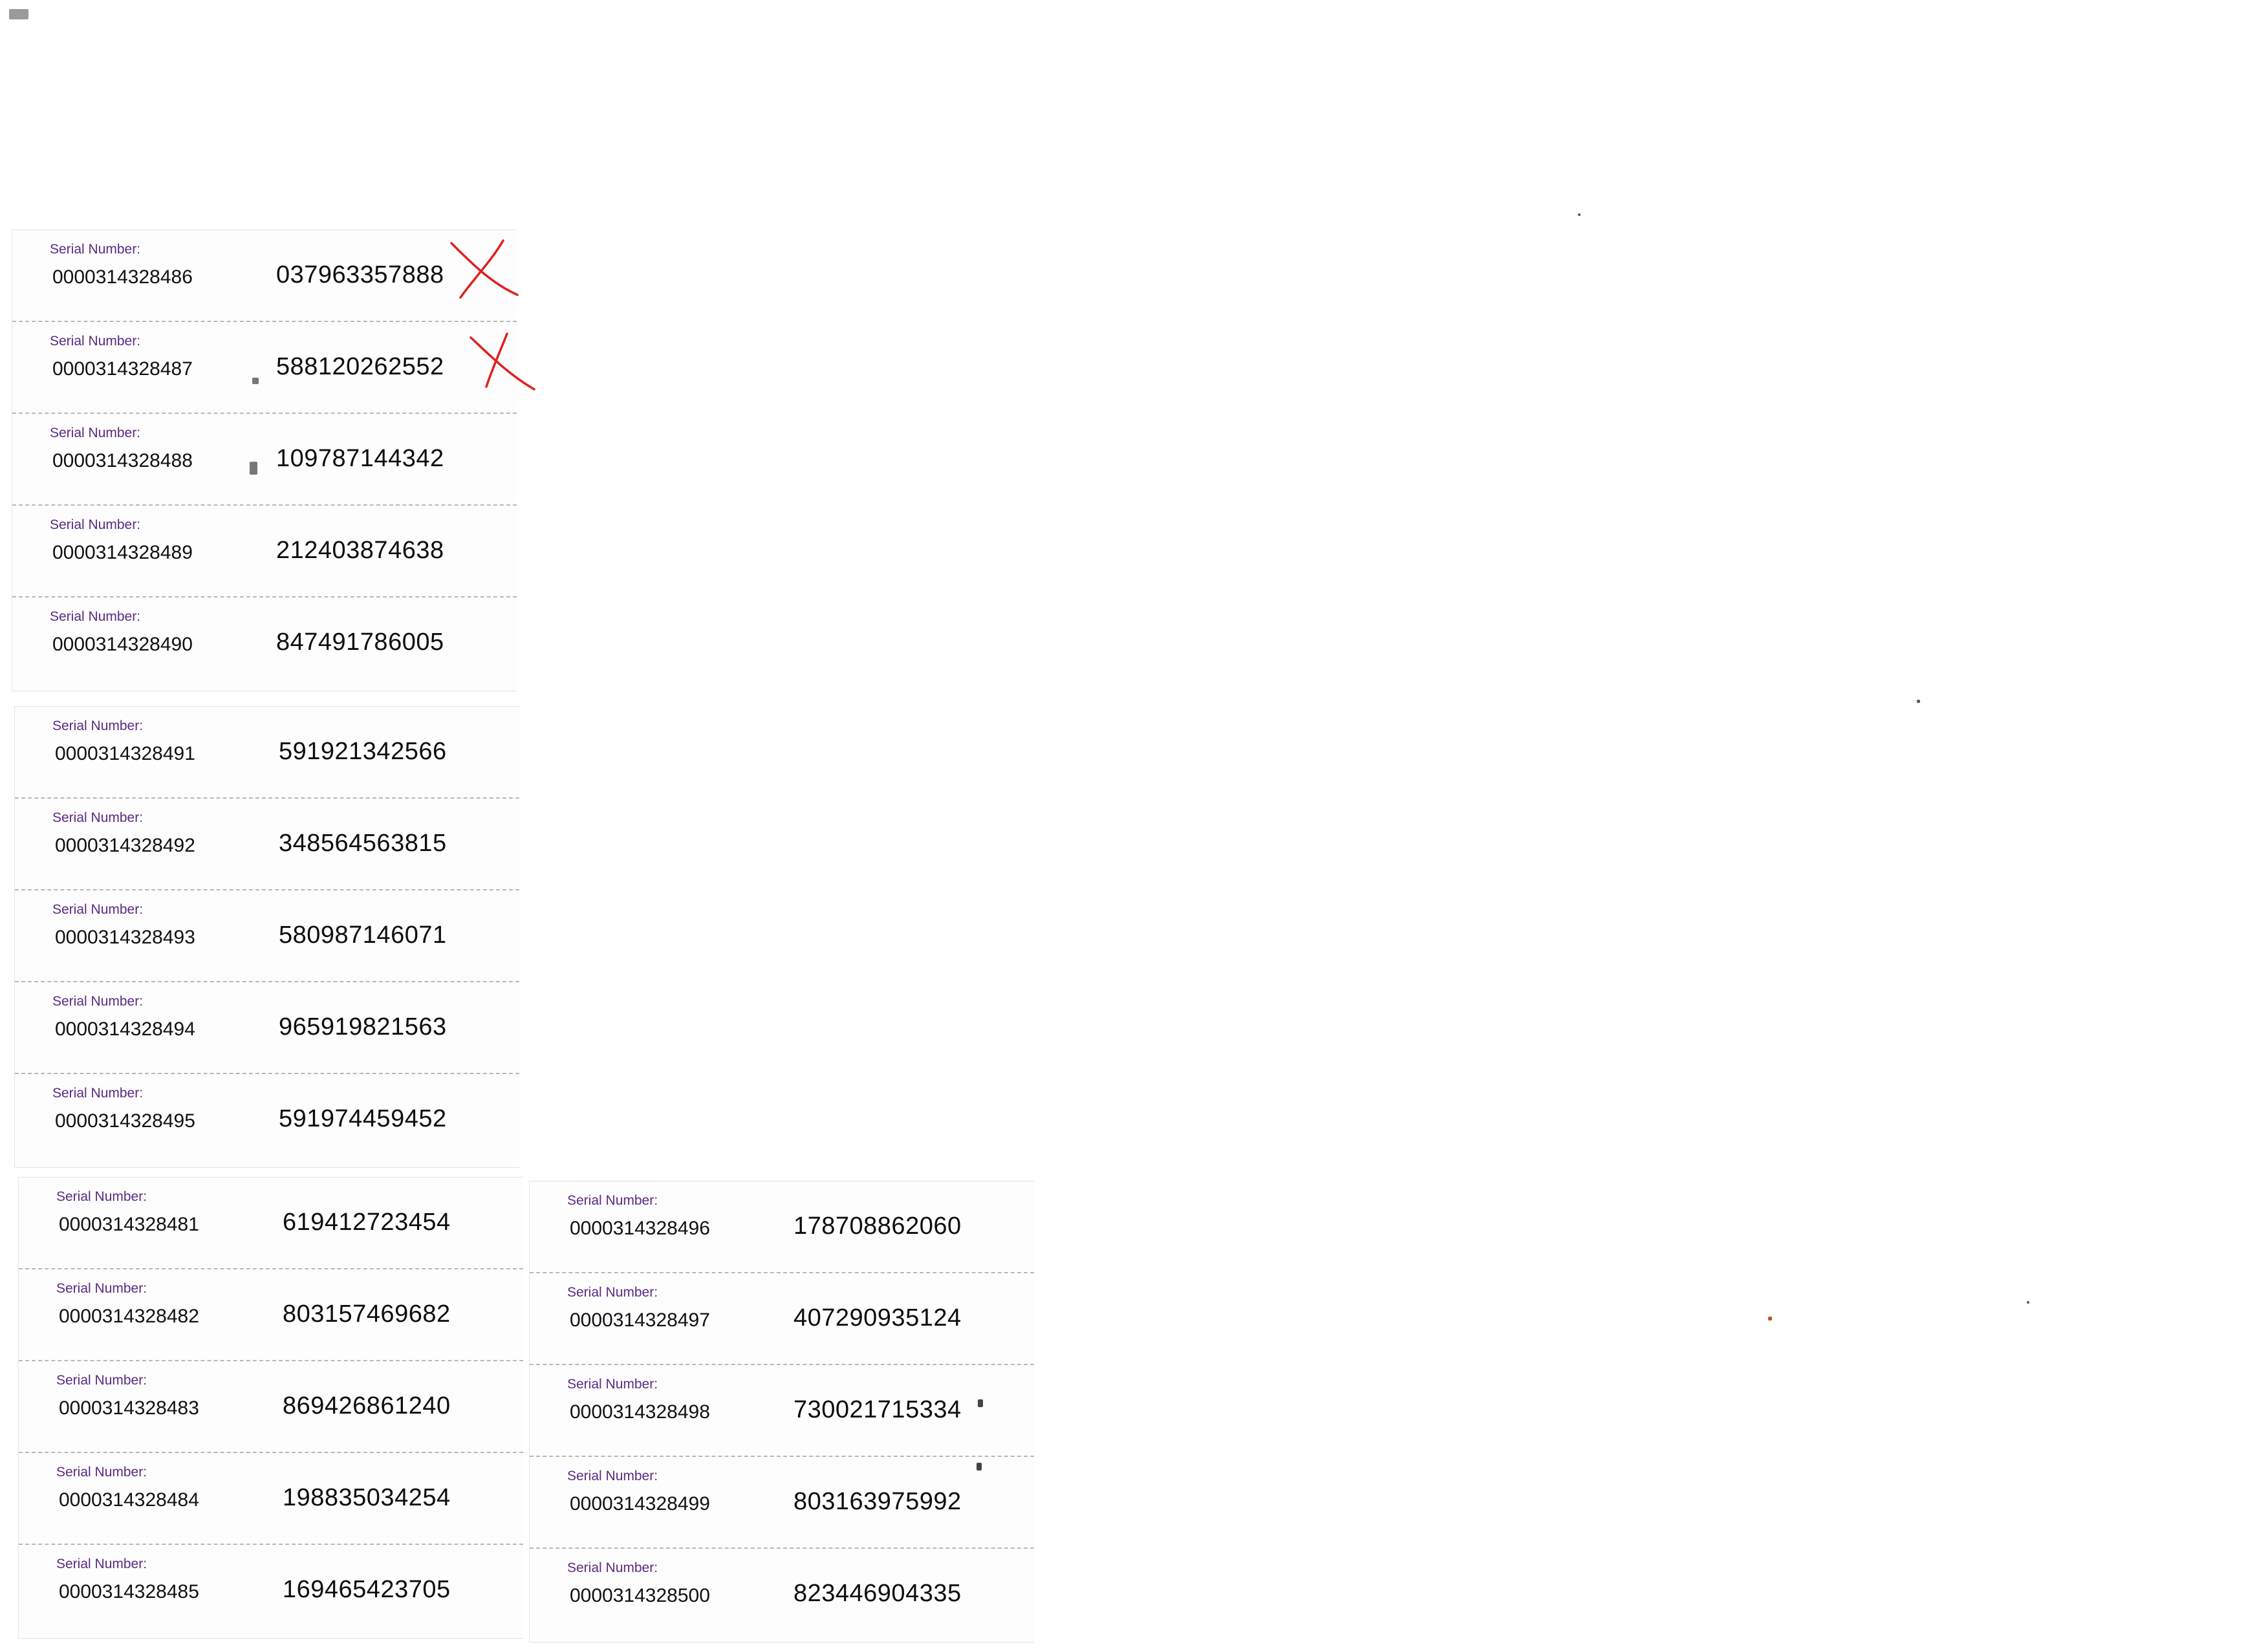 Image resolution: width=2268 pixels, height=1649 pixels. Describe the element at coordinates (363, 935) in the screenshot. I see `pin-code: 580987146071` at that location.